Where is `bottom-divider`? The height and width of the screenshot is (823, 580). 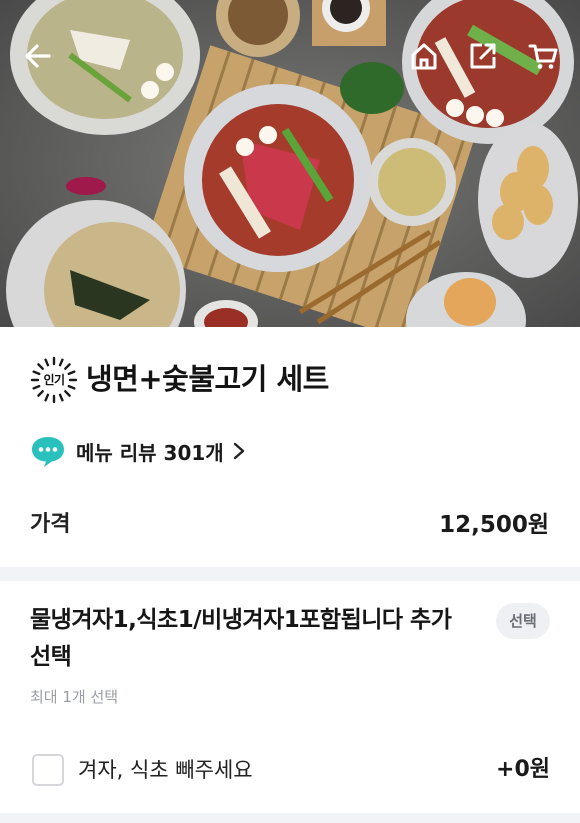 bottom-divider is located at coordinates (290, 818).